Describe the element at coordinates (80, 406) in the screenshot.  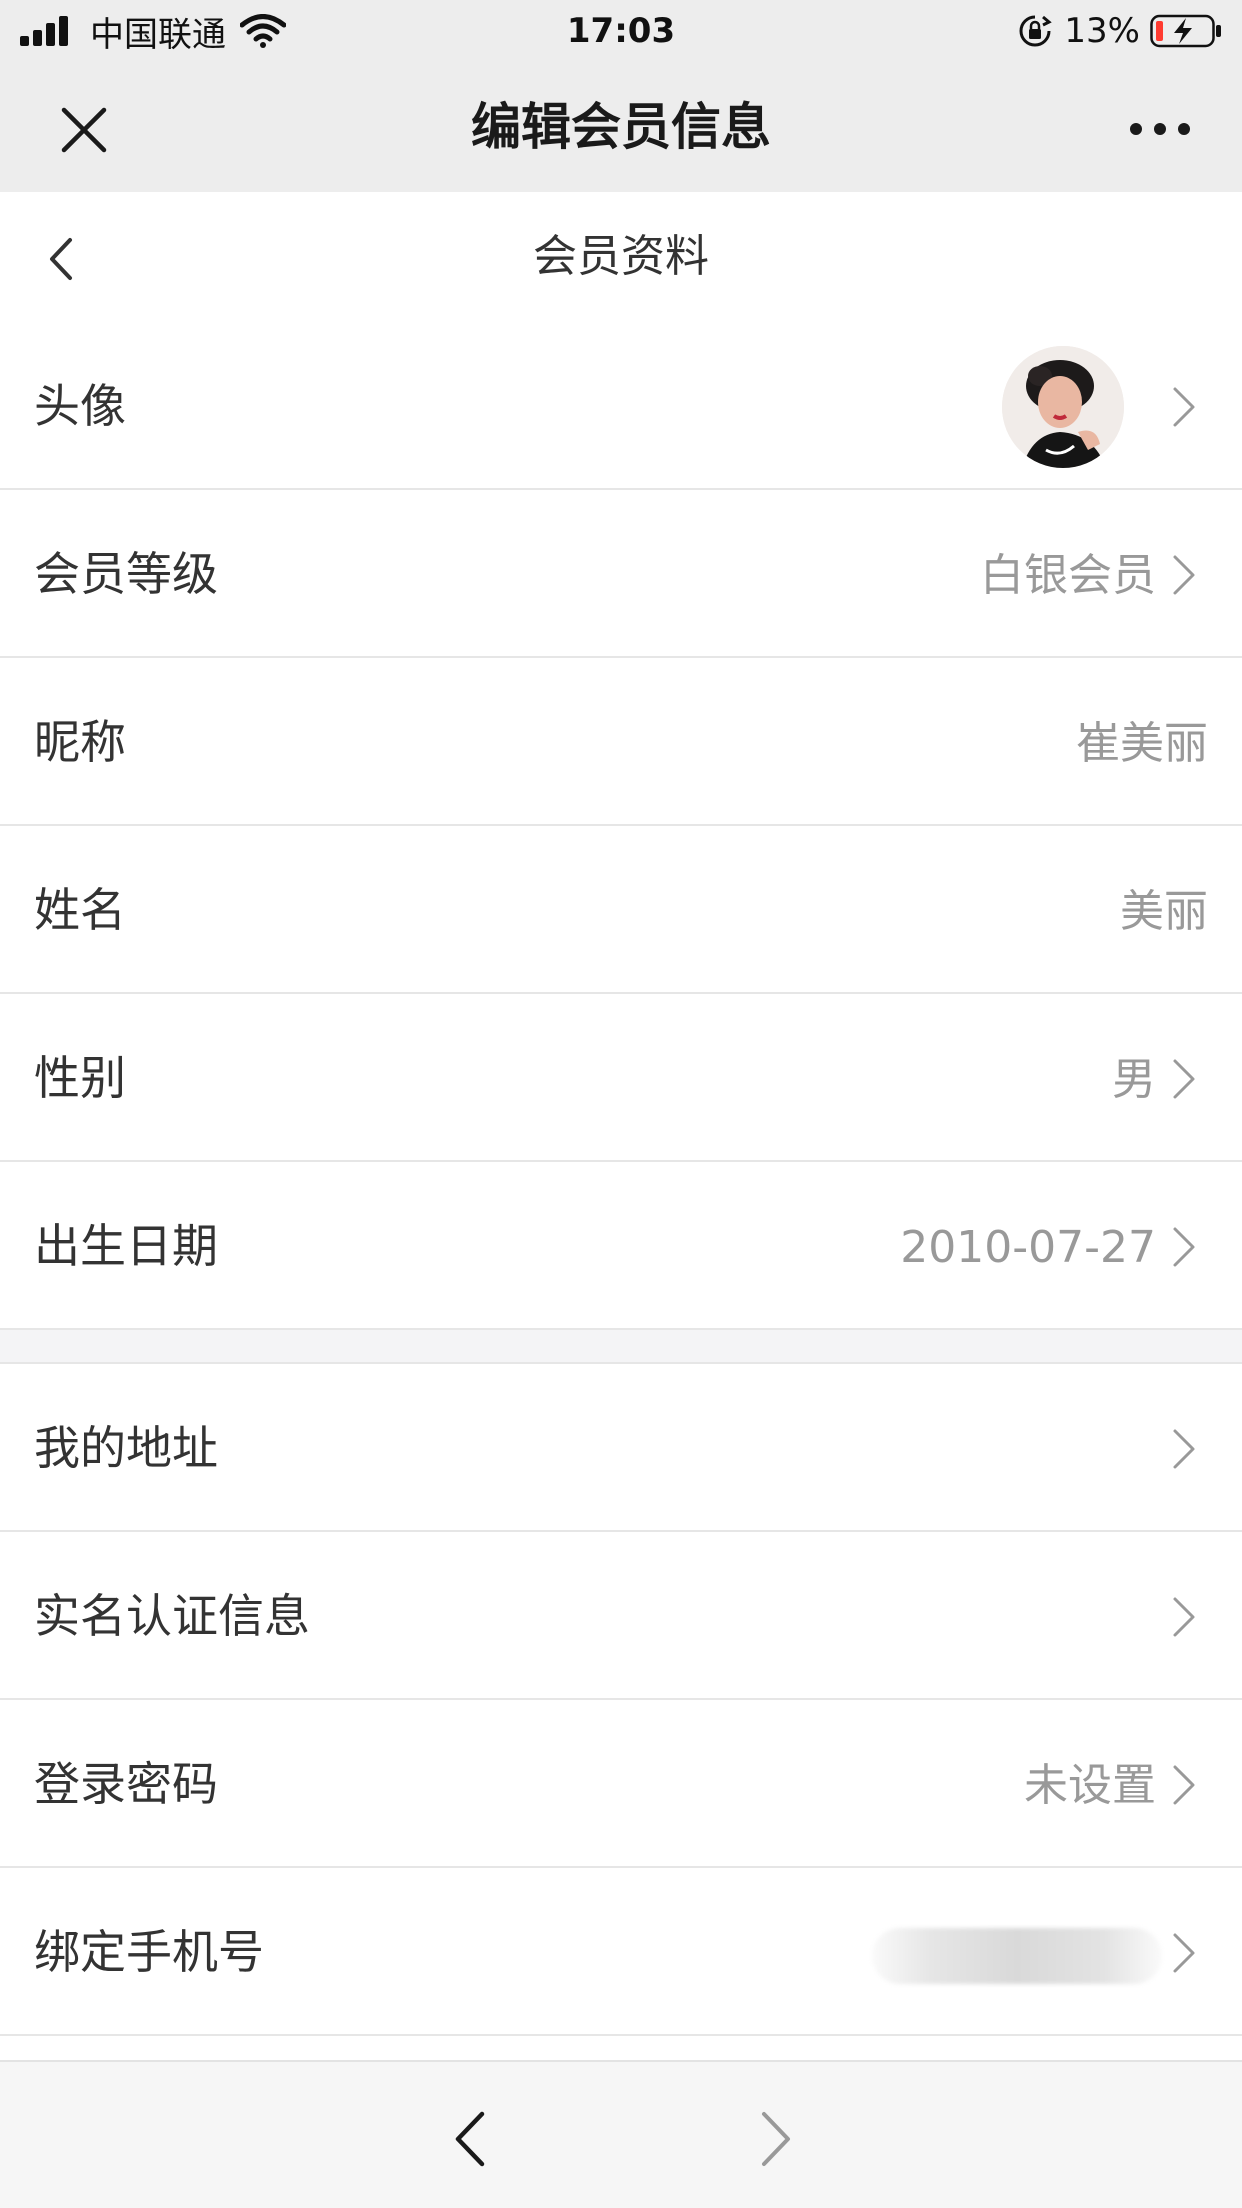
I see `row-label: 头像` at that location.